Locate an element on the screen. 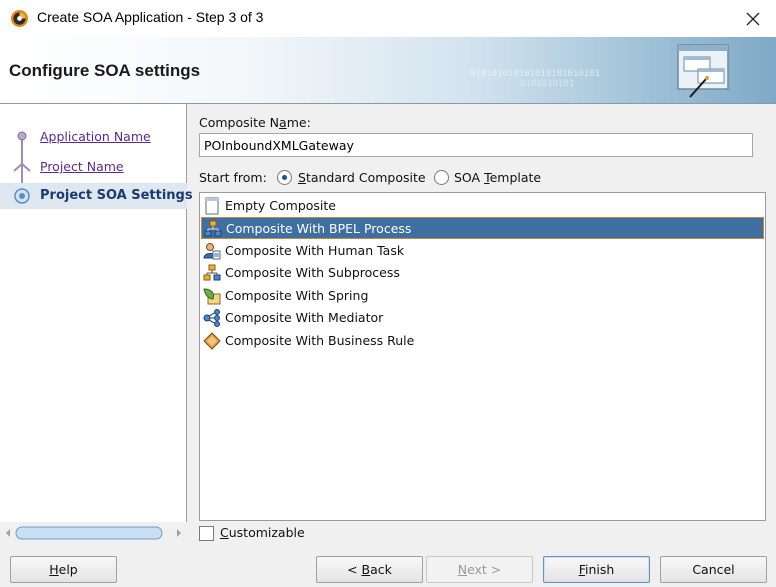 The image size is (776, 587). cancel-button: Cancel is located at coordinates (713, 569).